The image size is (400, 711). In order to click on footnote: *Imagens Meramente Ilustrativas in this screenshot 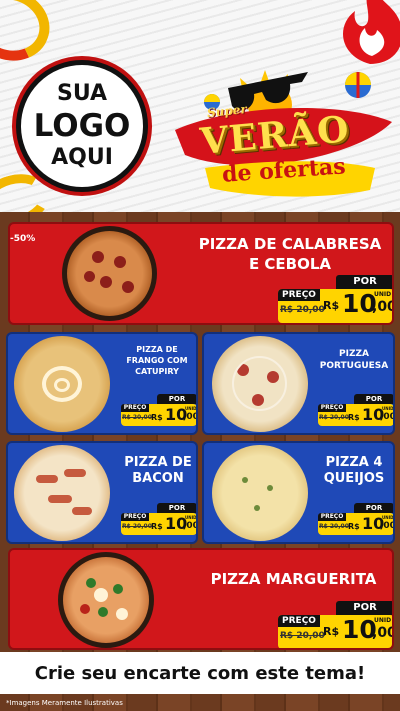, I will do `click(64, 703)`.